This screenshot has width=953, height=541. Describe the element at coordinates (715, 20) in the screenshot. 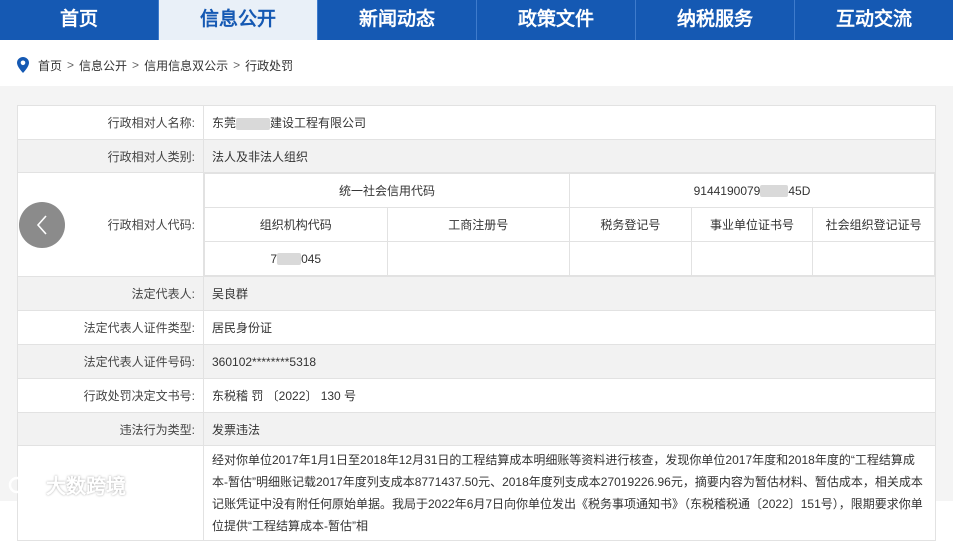

I see `nav-tax-service: 纳税服务` at that location.